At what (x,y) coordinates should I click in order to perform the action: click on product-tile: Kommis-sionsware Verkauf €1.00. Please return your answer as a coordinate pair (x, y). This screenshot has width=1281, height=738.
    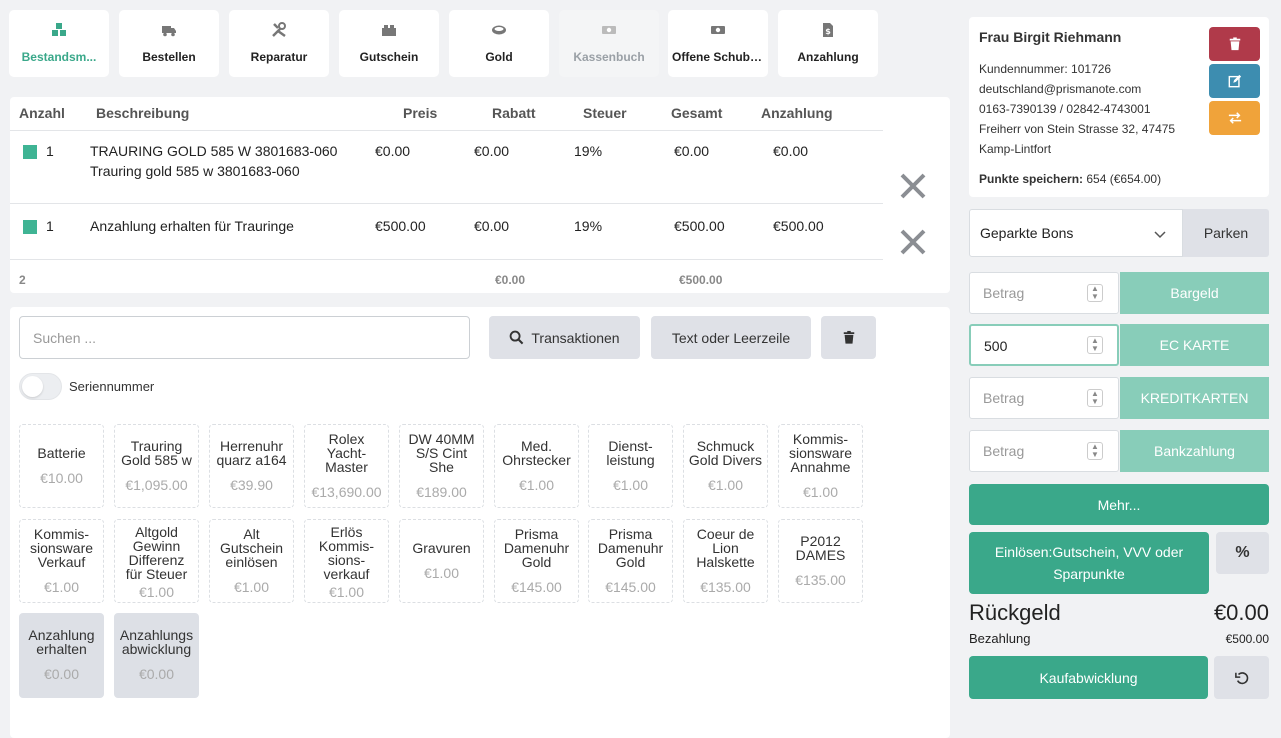
    Looking at the image, I should click on (61, 561).